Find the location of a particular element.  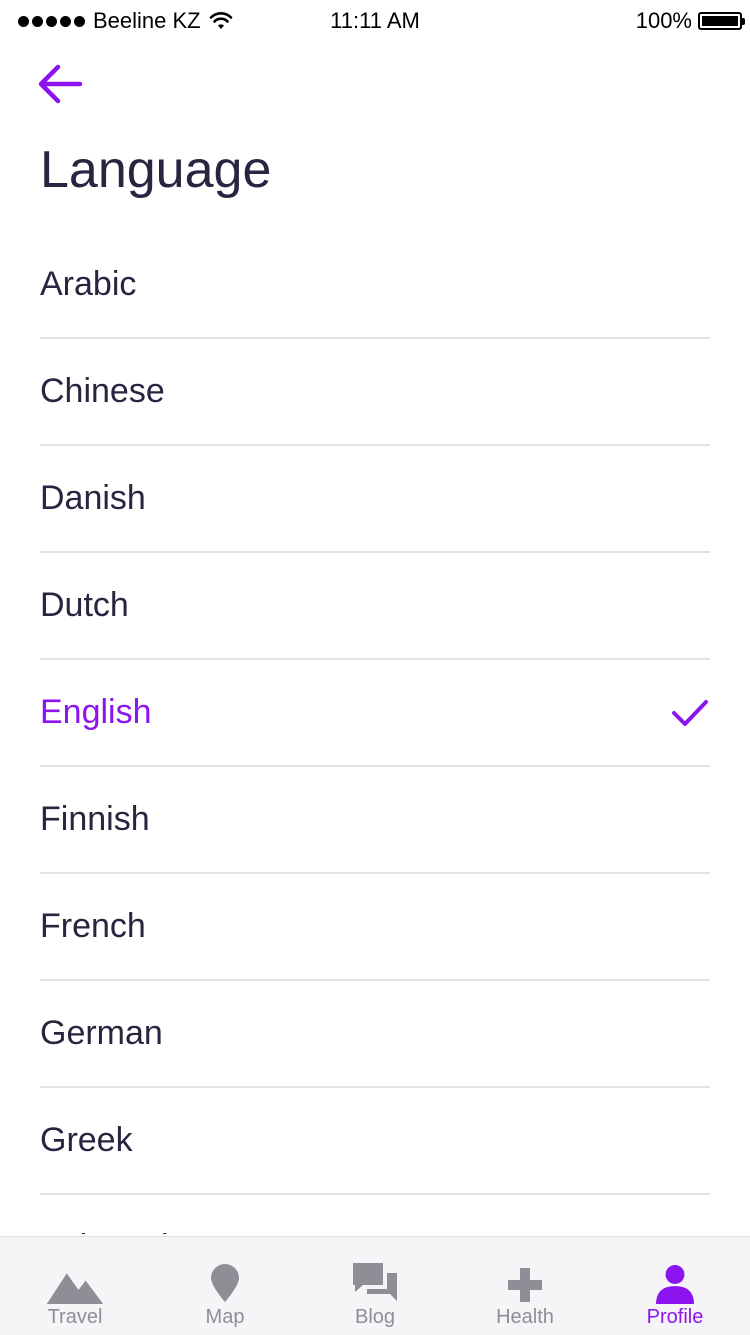

map-pin-icon is located at coordinates (225, 1285).